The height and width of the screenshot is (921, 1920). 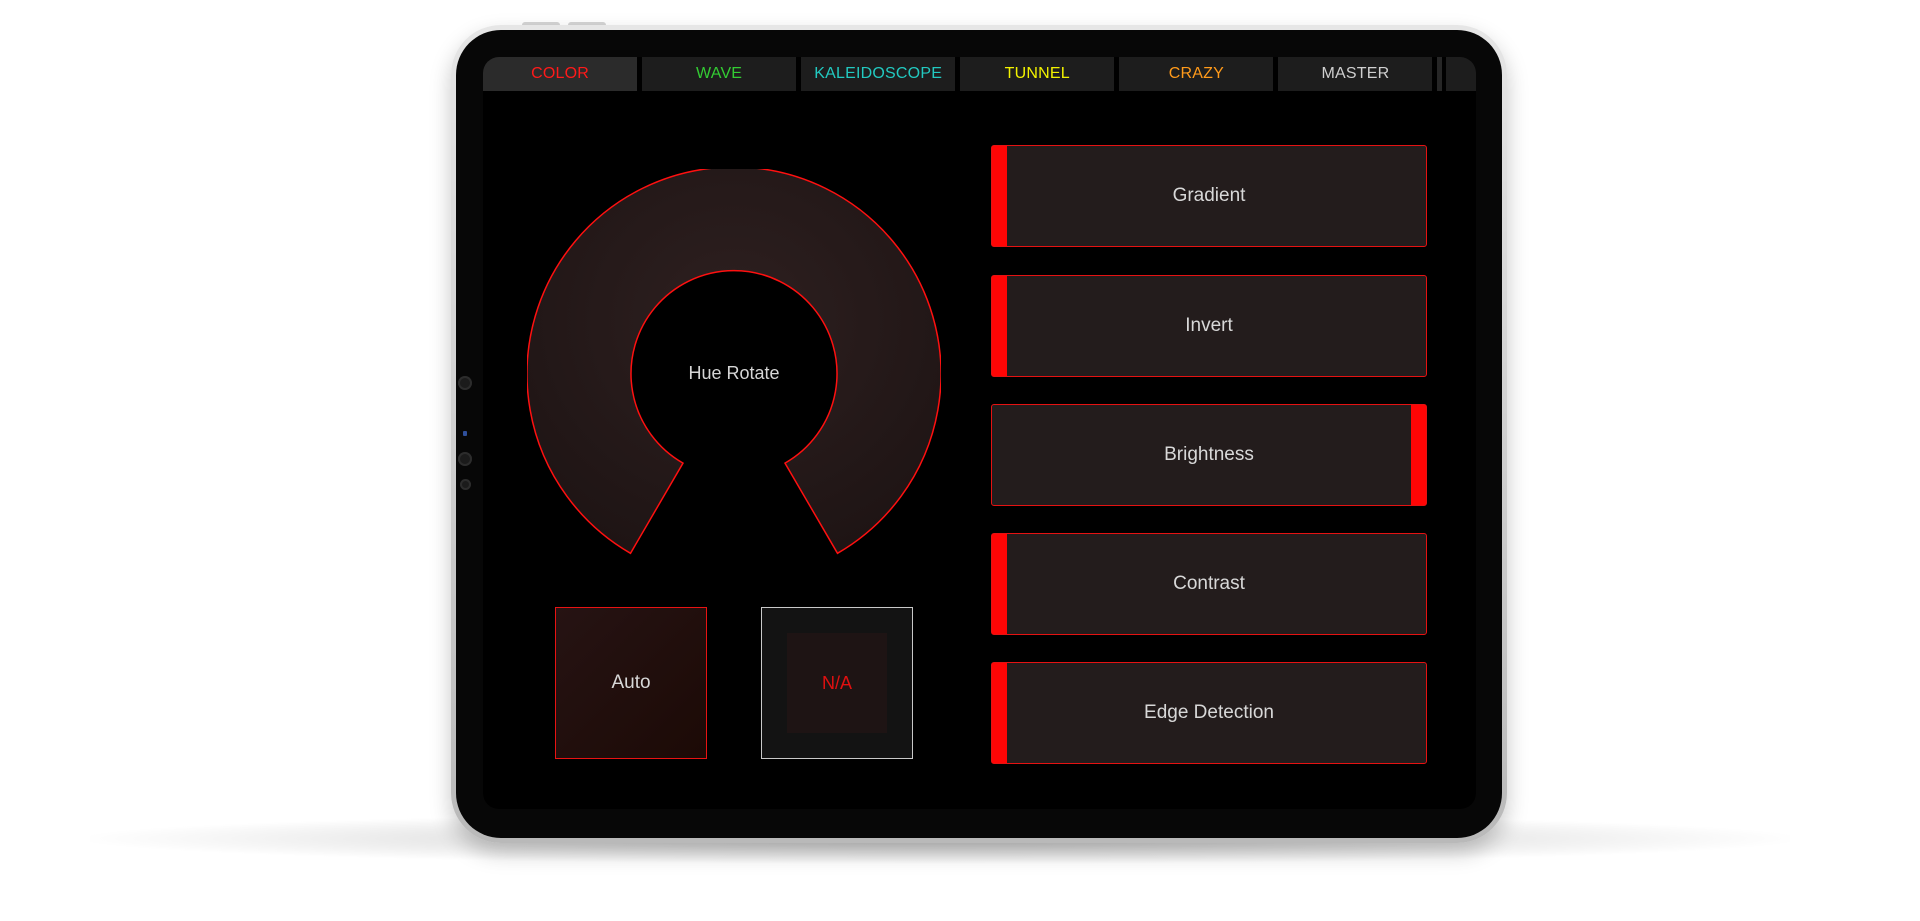 I want to click on hue-rotate-knob: Hue Rotate, so click(x=734, y=364).